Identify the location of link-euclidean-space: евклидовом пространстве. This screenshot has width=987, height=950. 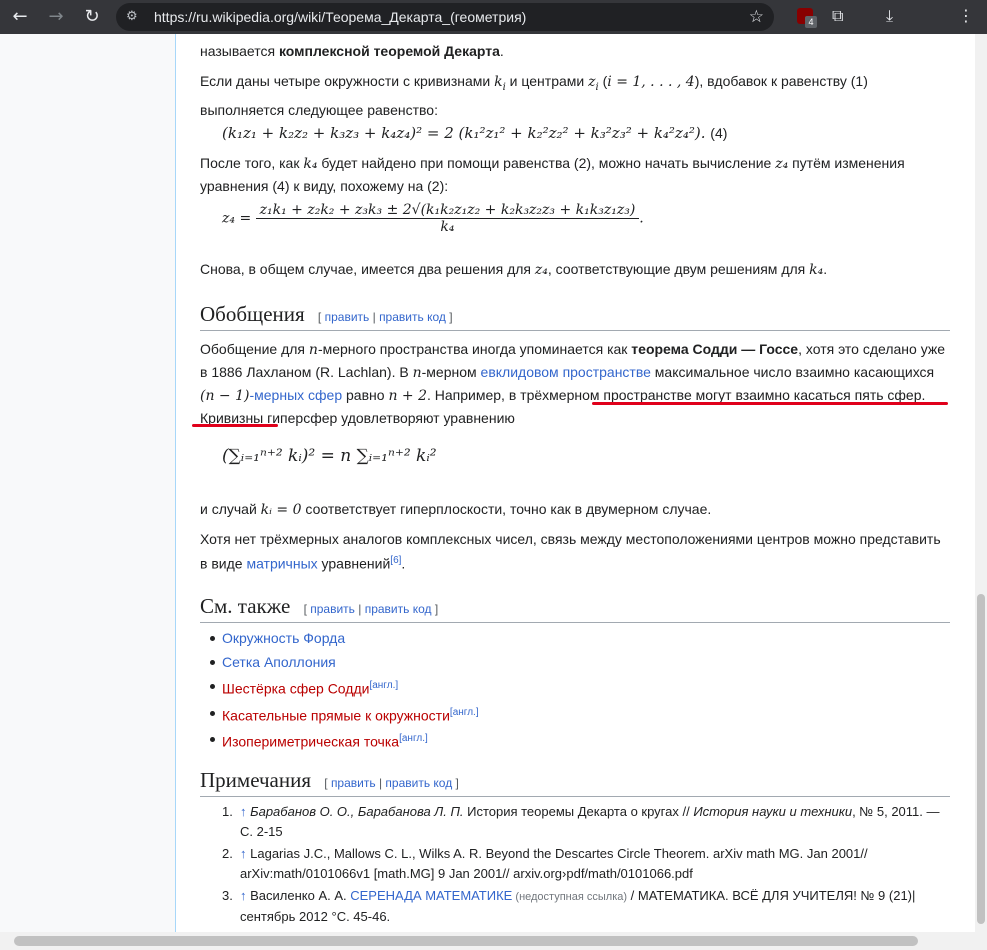
(566, 372).